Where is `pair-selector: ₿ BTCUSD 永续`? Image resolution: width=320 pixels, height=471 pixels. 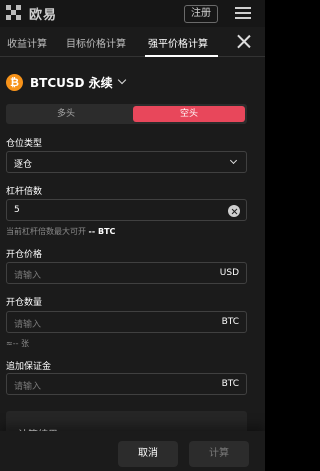
pair-selector: ₿ BTCUSD 永续 is located at coordinates (66, 82).